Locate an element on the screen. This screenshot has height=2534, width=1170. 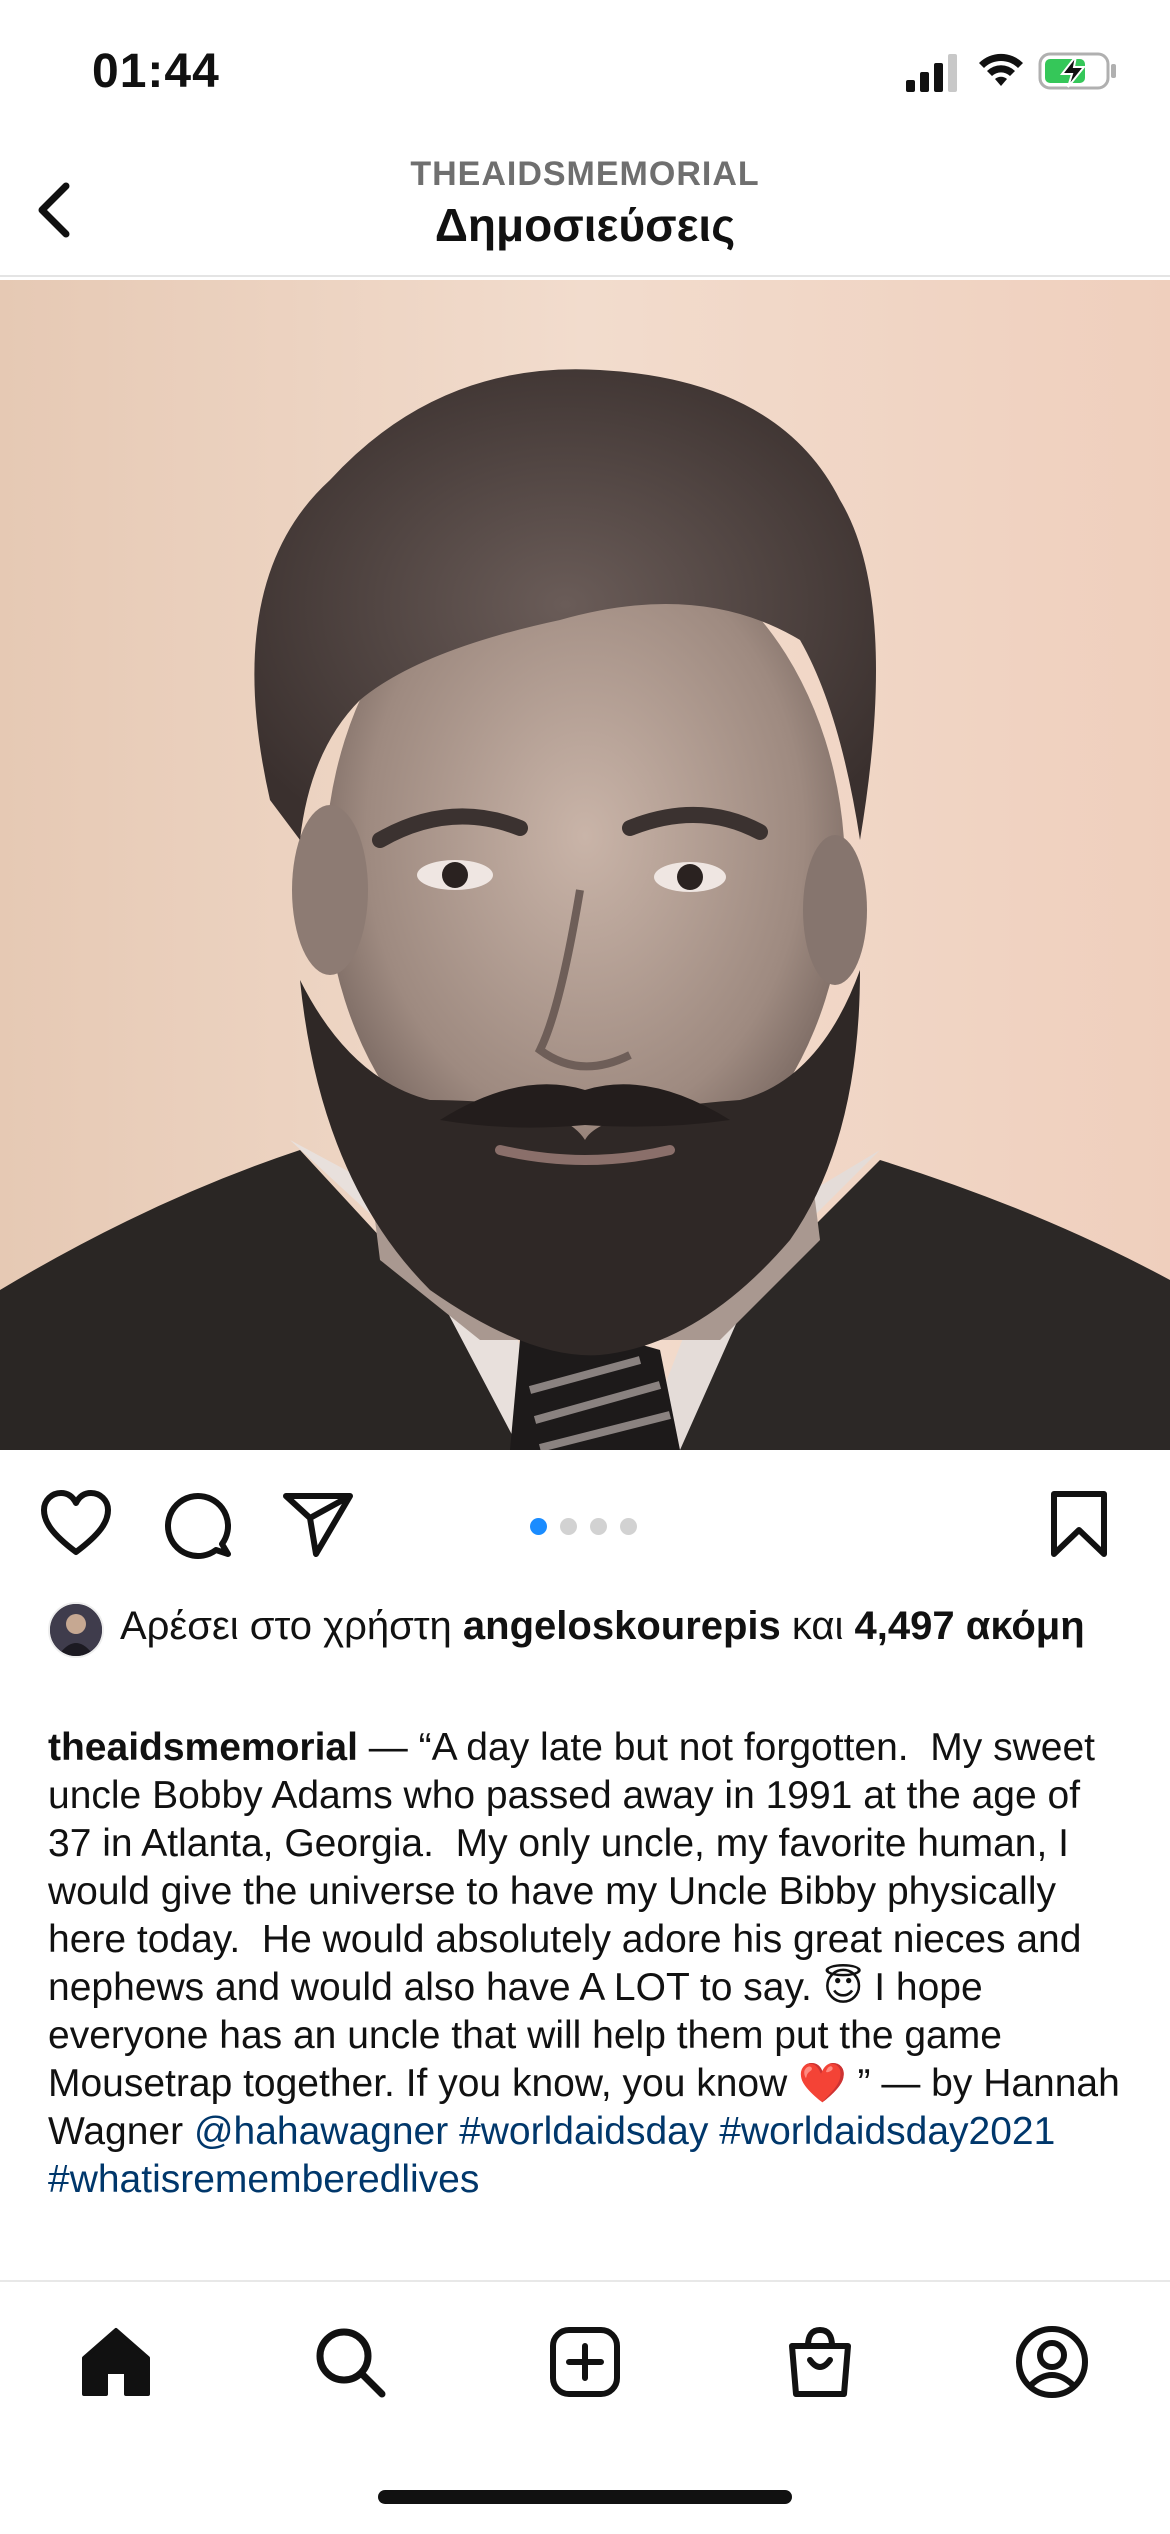
comment-icon is located at coordinates (198, 1524).